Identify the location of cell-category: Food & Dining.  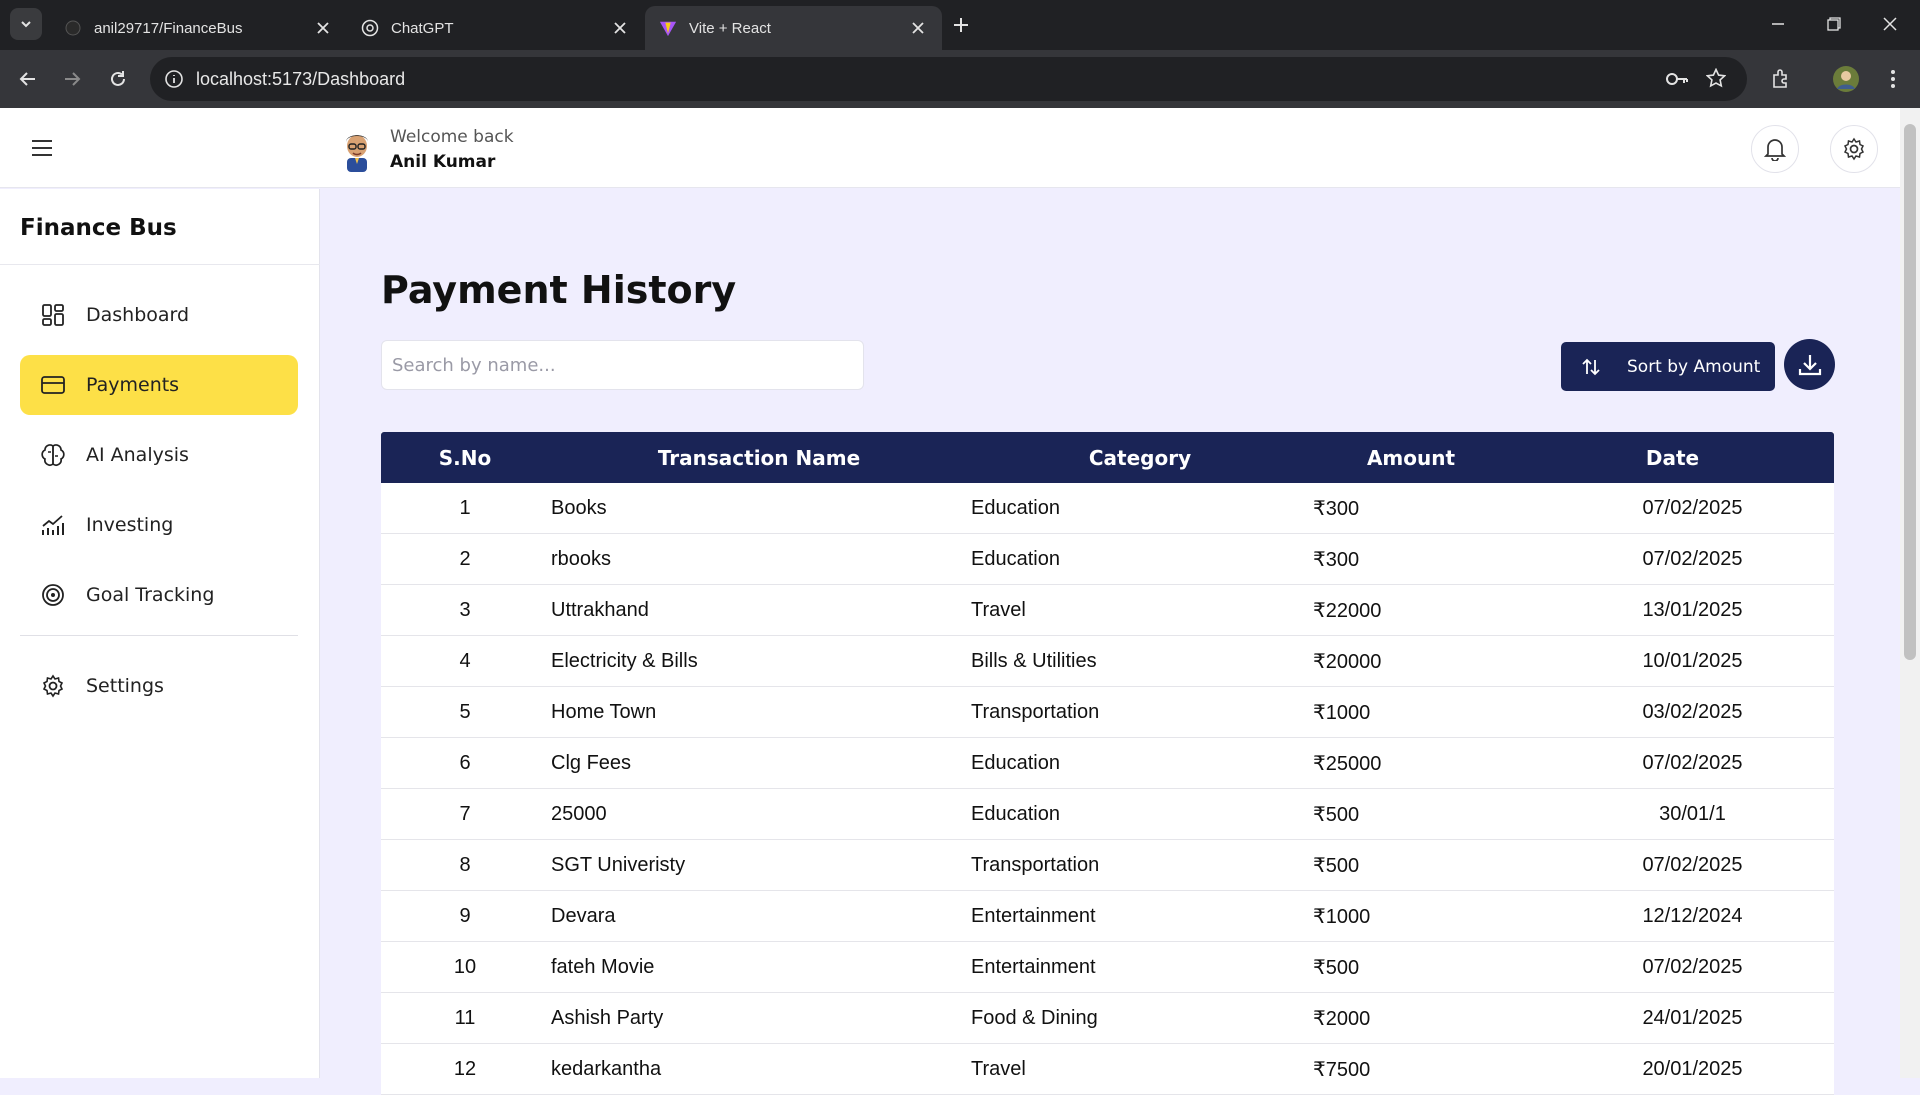
(1034, 1017).